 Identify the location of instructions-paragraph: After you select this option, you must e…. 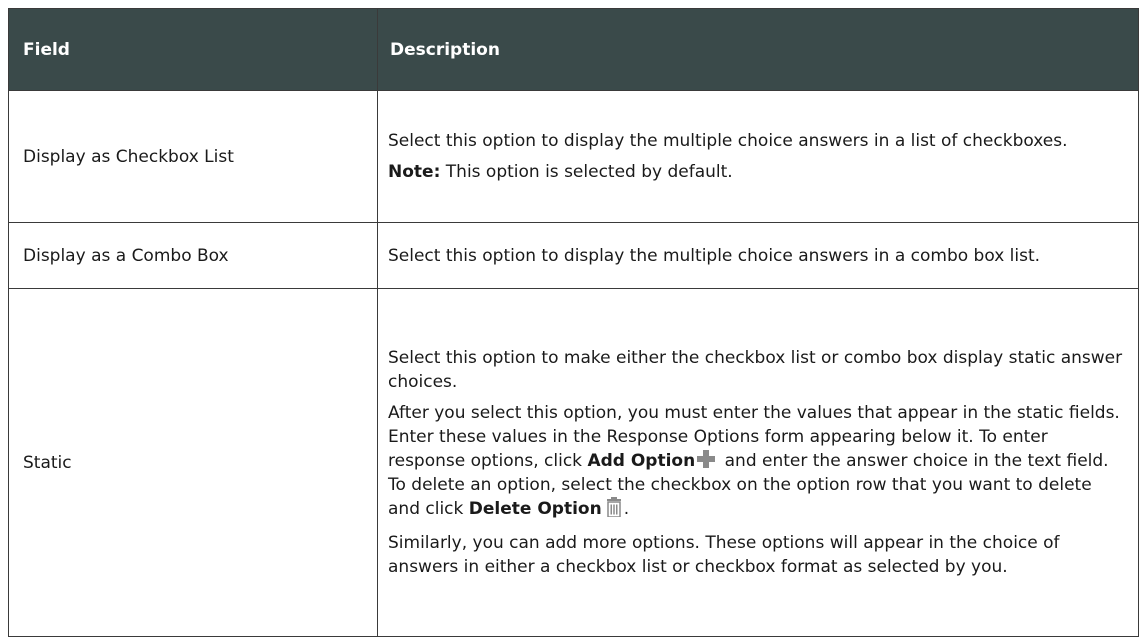
(758, 462).